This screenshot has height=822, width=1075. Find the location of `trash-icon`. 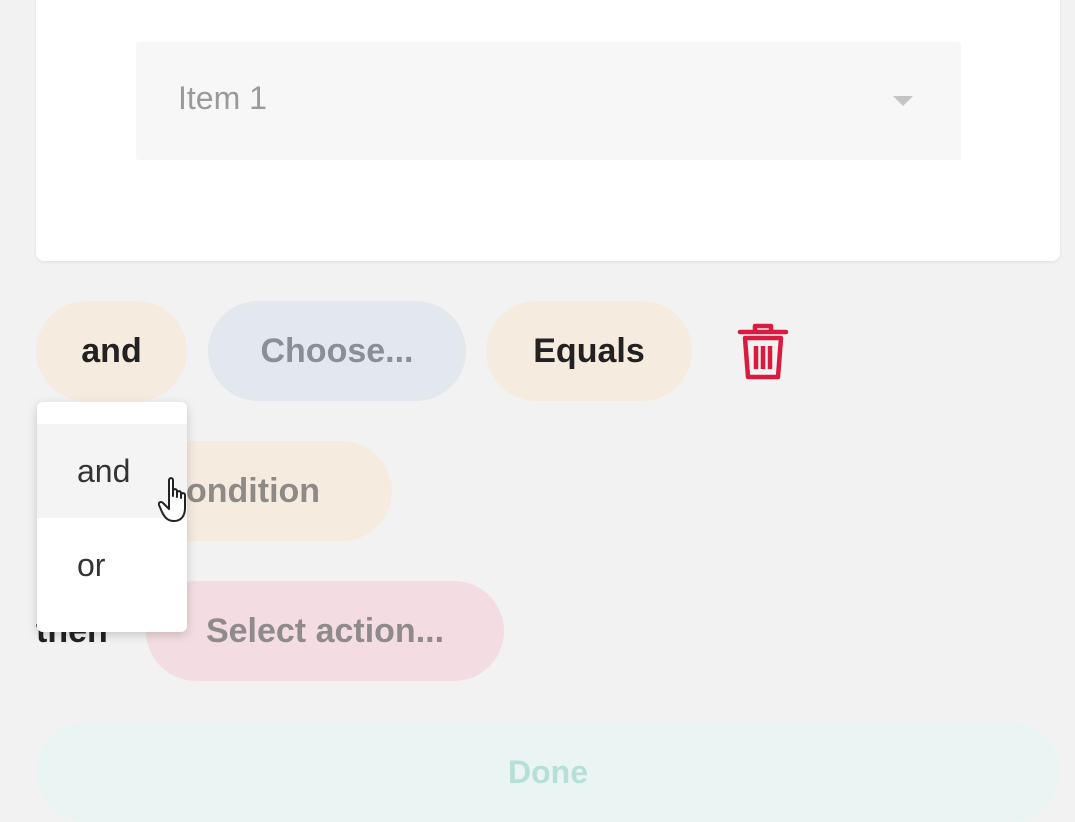

trash-icon is located at coordinates (763, 351).